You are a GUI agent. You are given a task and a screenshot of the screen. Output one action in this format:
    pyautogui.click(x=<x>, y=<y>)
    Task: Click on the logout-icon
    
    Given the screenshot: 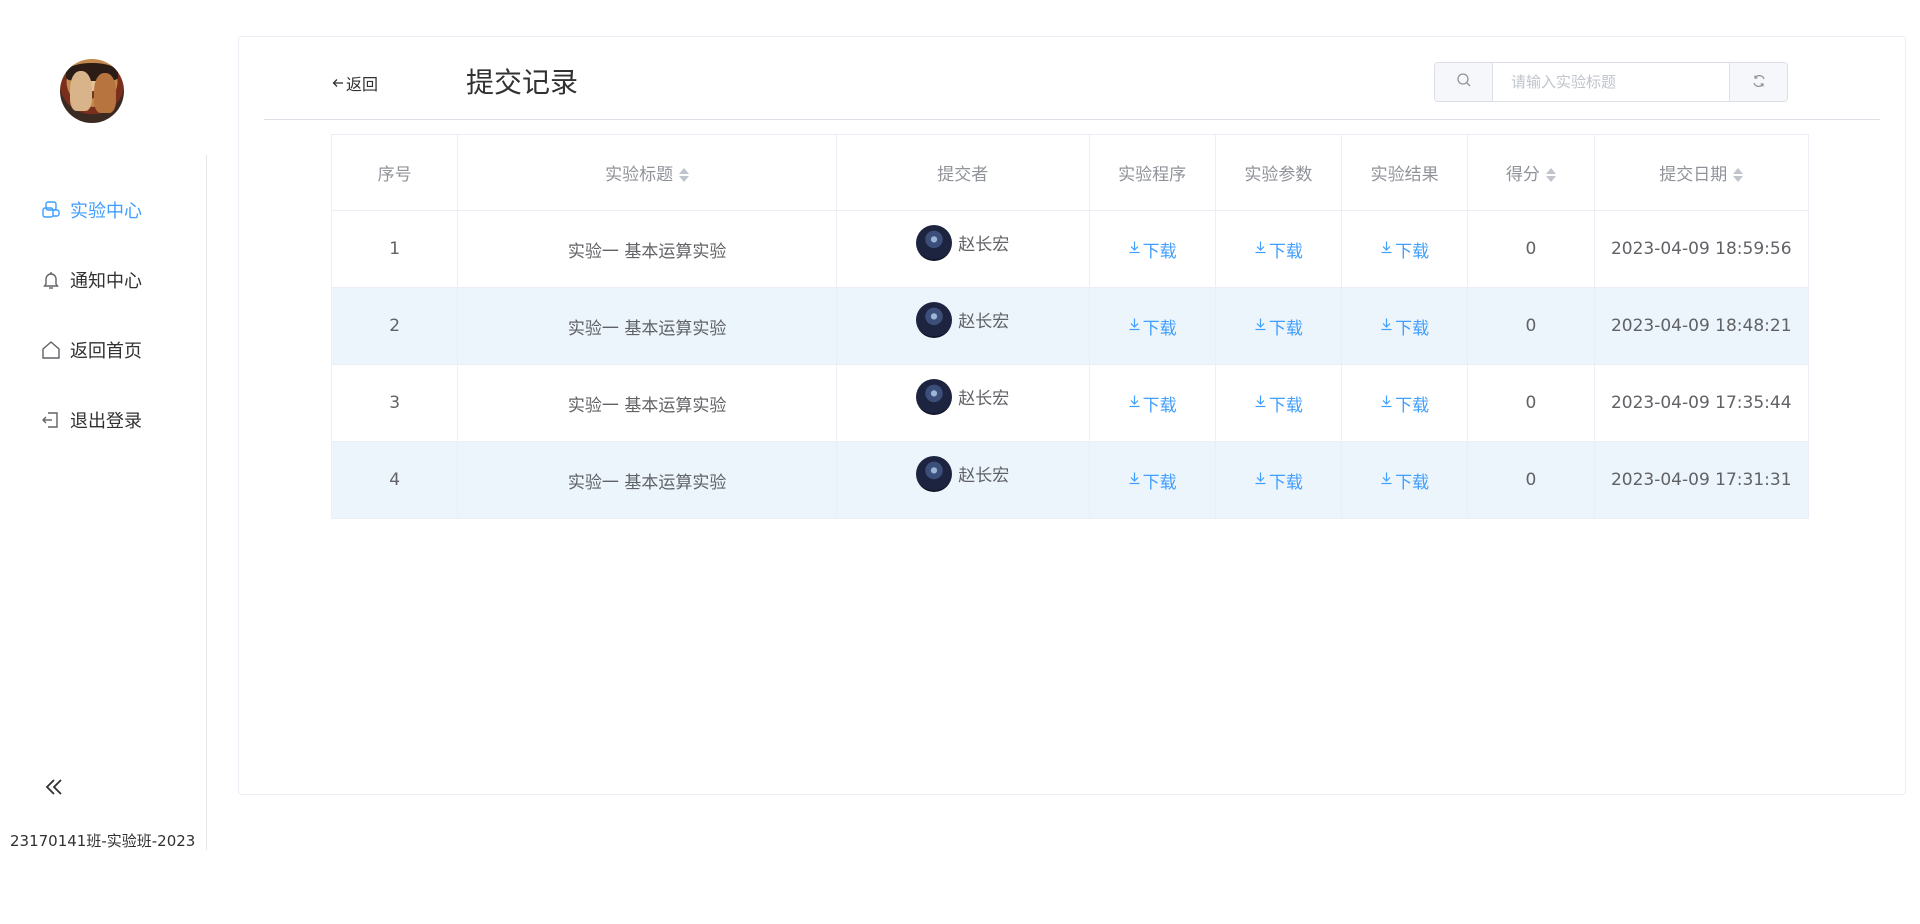 What is the action you would take?
    pyautogui.click(x=51, y=420)
    